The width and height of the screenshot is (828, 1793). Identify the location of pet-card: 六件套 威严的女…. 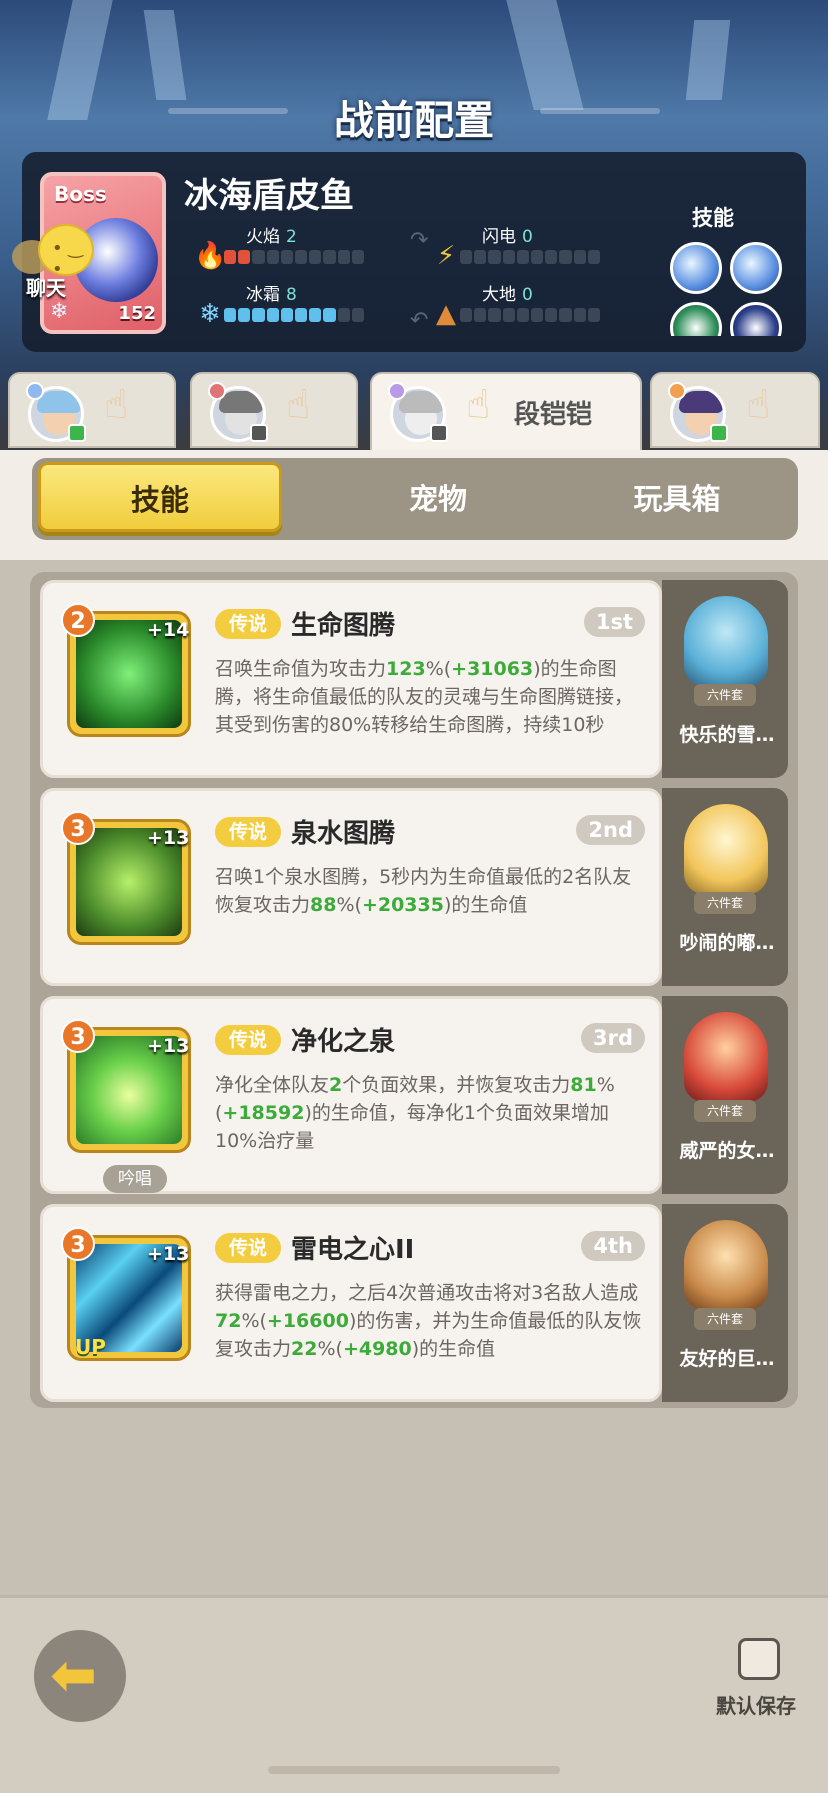
(725, 1095).